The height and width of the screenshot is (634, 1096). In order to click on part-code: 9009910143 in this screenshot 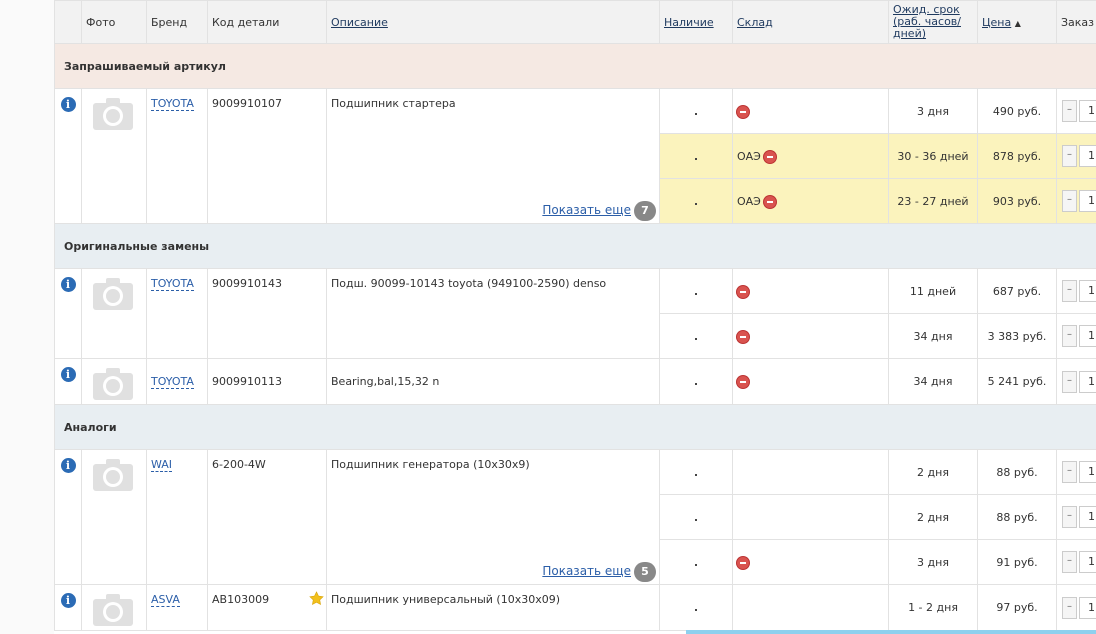, I will do `click(247, 283)`.